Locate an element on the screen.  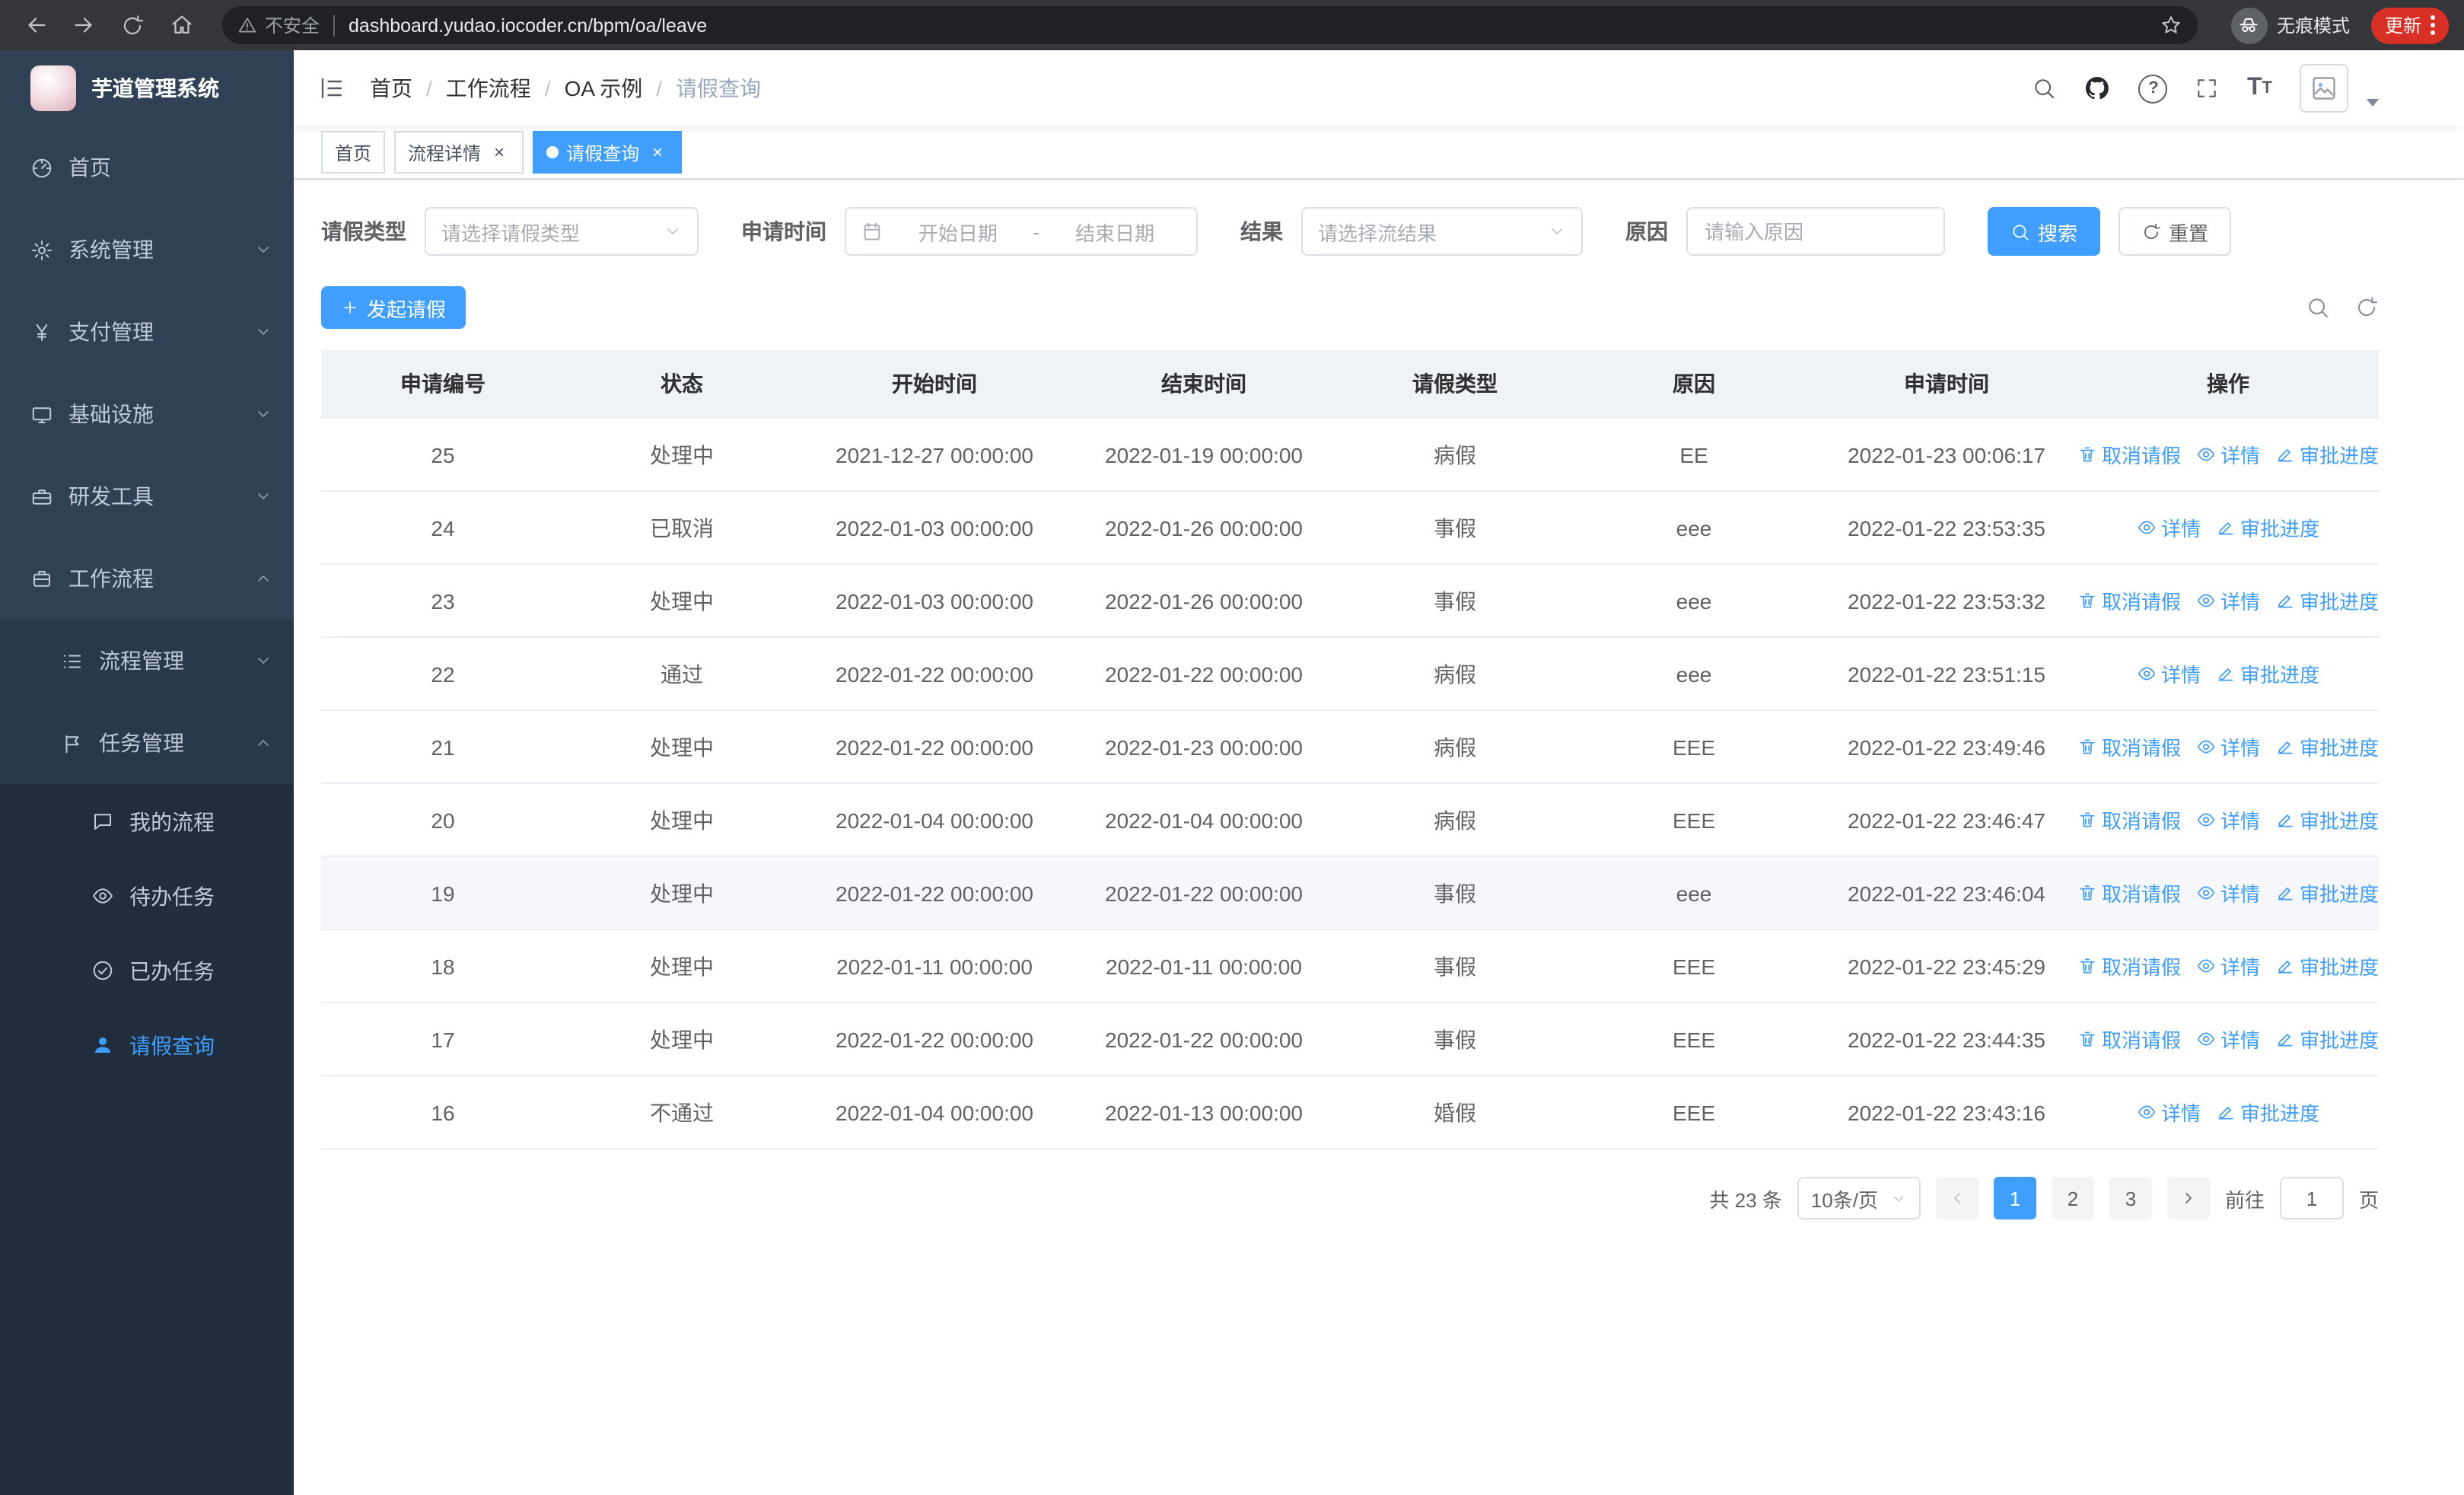
reason-input is located at coordinates (1815, 231).